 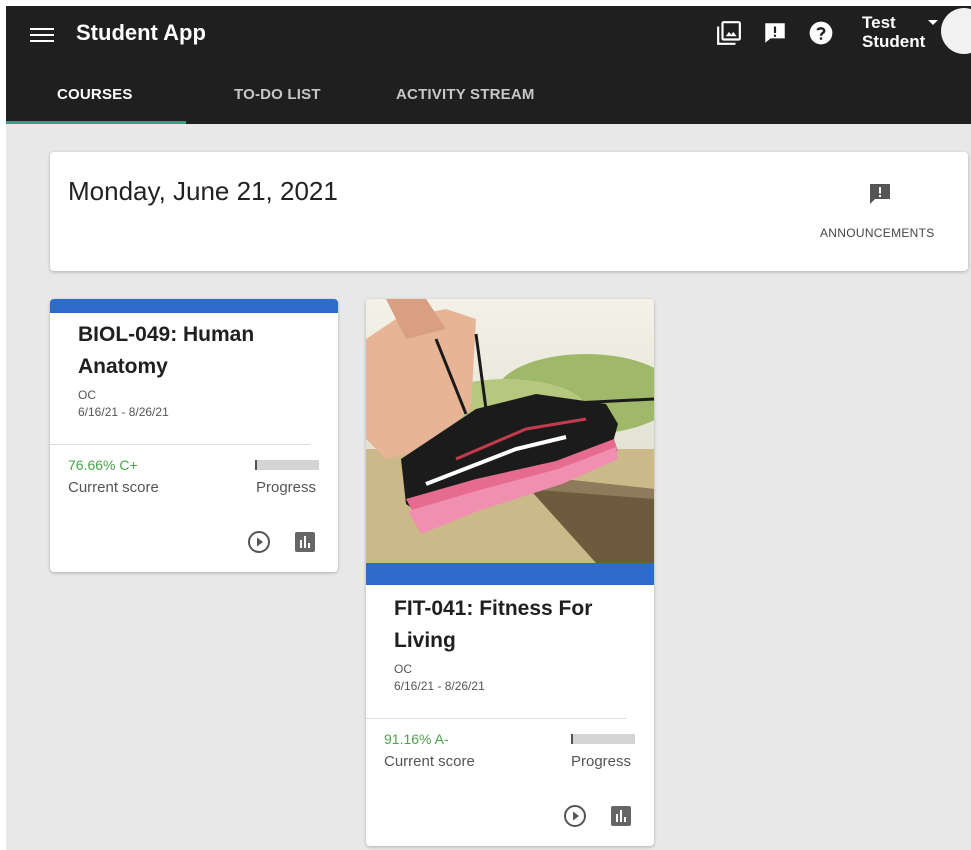 I want to click on user-name: Test Student, so click(x=893, y=32).